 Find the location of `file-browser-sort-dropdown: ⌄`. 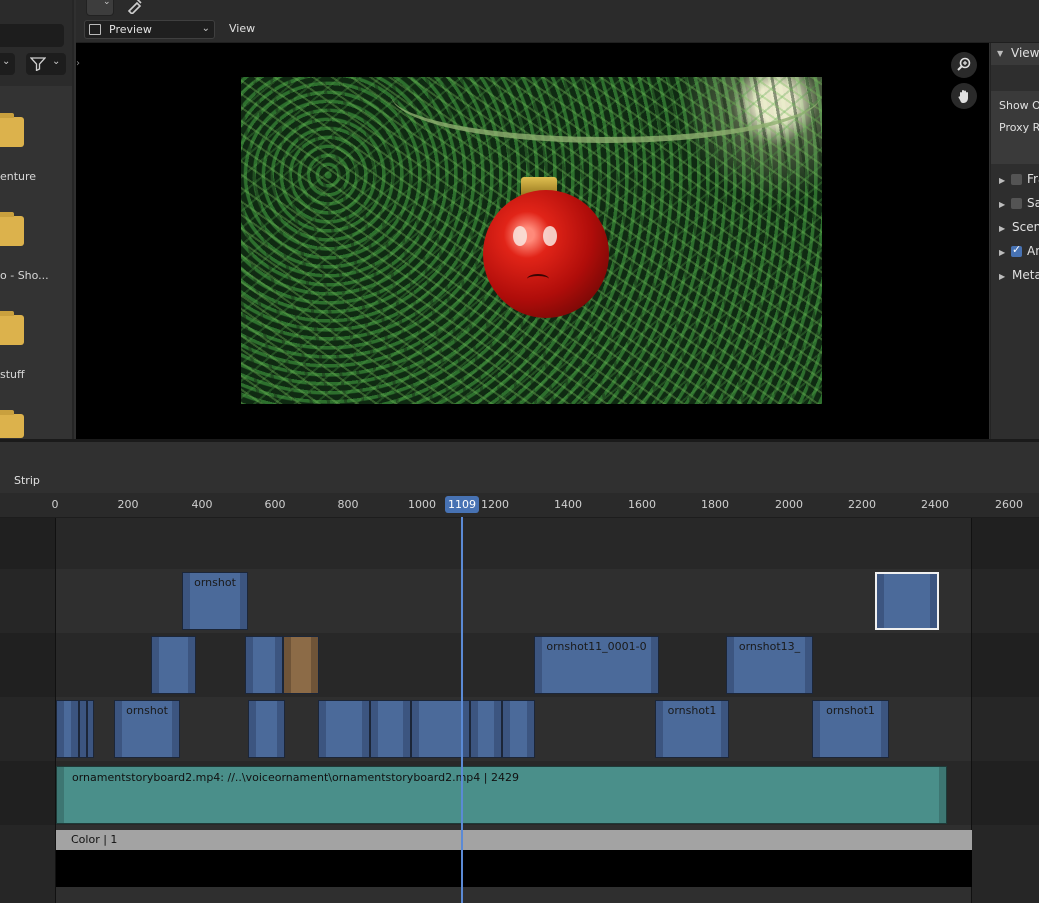

file-browser-sort-dropdown: ⌄ is located at coordinates (7, 64).